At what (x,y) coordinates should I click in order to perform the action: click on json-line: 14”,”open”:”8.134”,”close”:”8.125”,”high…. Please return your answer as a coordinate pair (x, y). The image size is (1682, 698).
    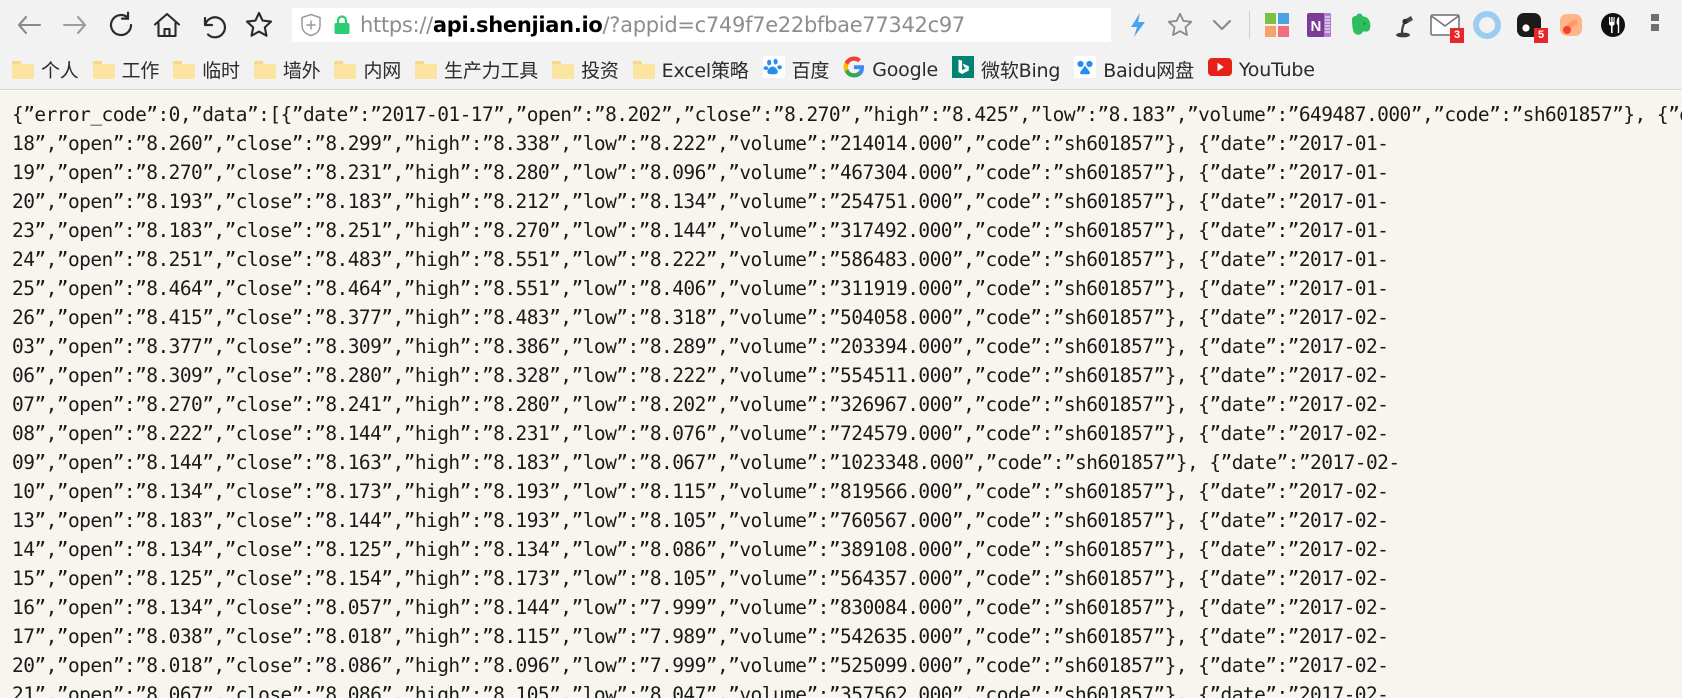
    Looking at the image, I should click on (700, 549).